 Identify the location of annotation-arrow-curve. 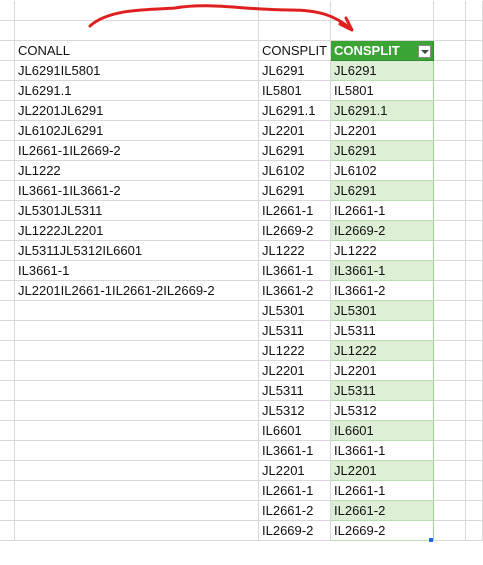
(220, 17).